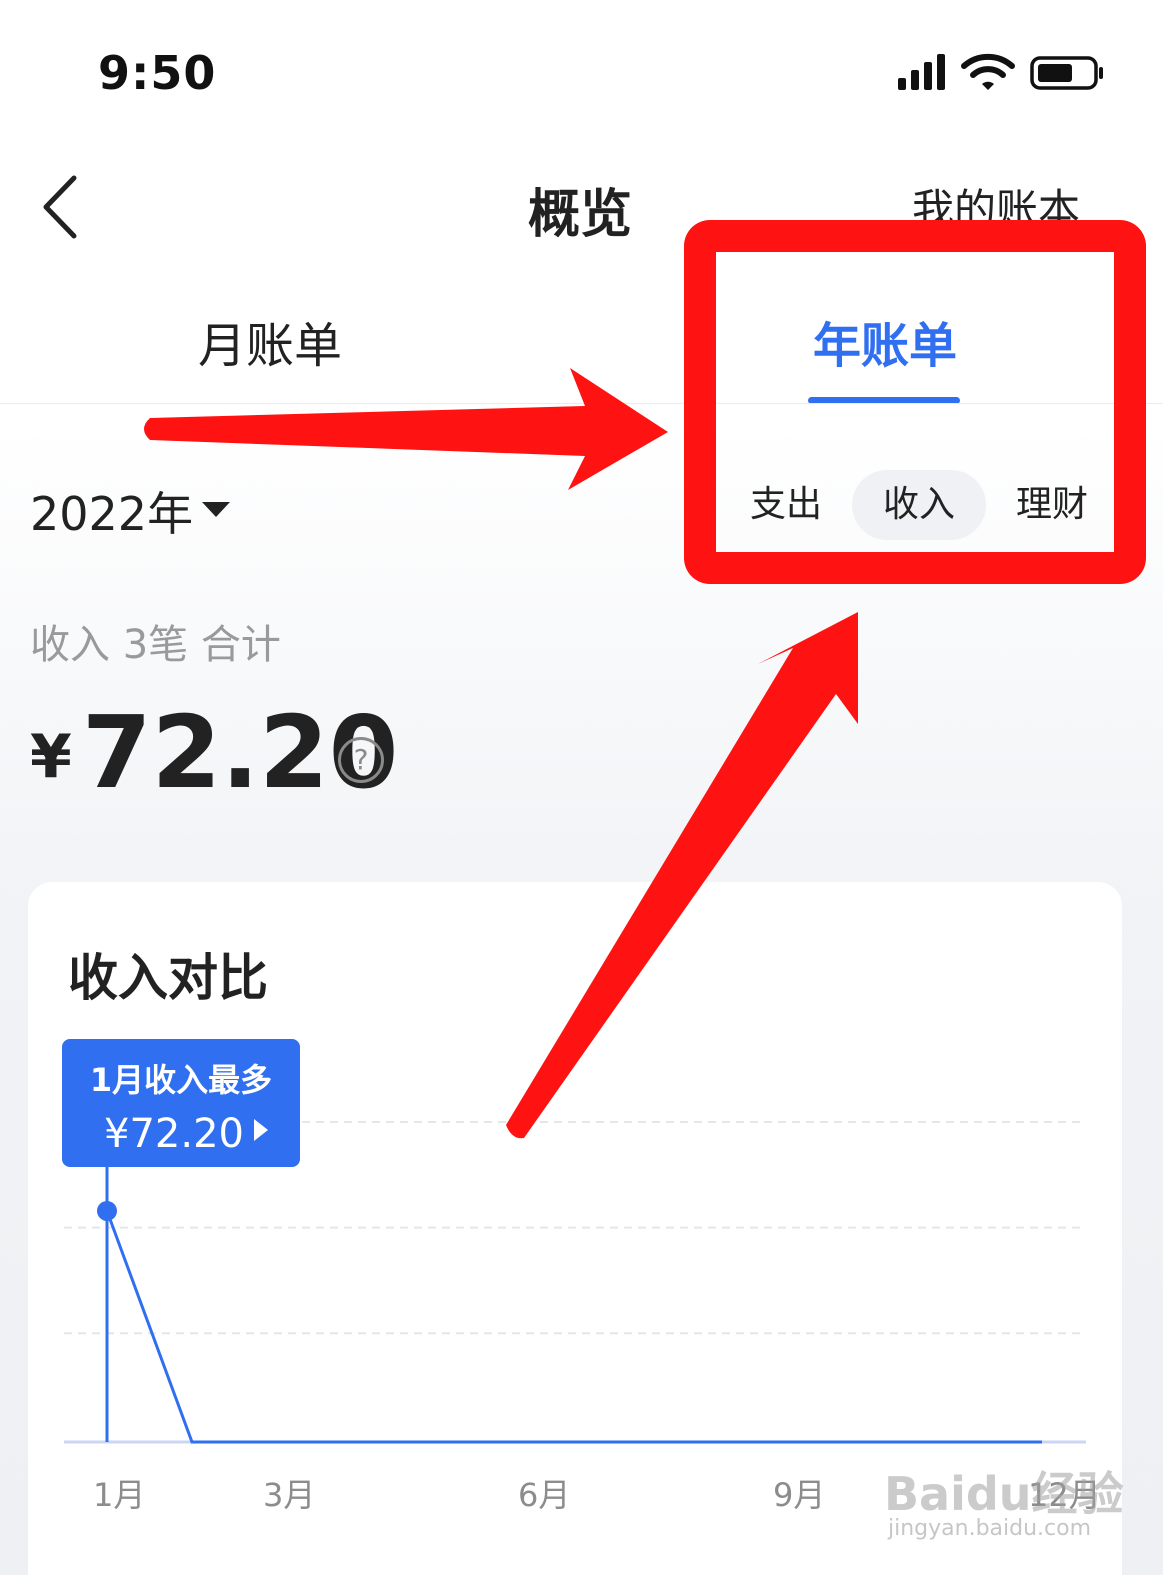  What do you see at coordinates (155, 645) in the screenshot?
I see `summary-label: 收入 3笔 合计` at bounding box center [155, 645].